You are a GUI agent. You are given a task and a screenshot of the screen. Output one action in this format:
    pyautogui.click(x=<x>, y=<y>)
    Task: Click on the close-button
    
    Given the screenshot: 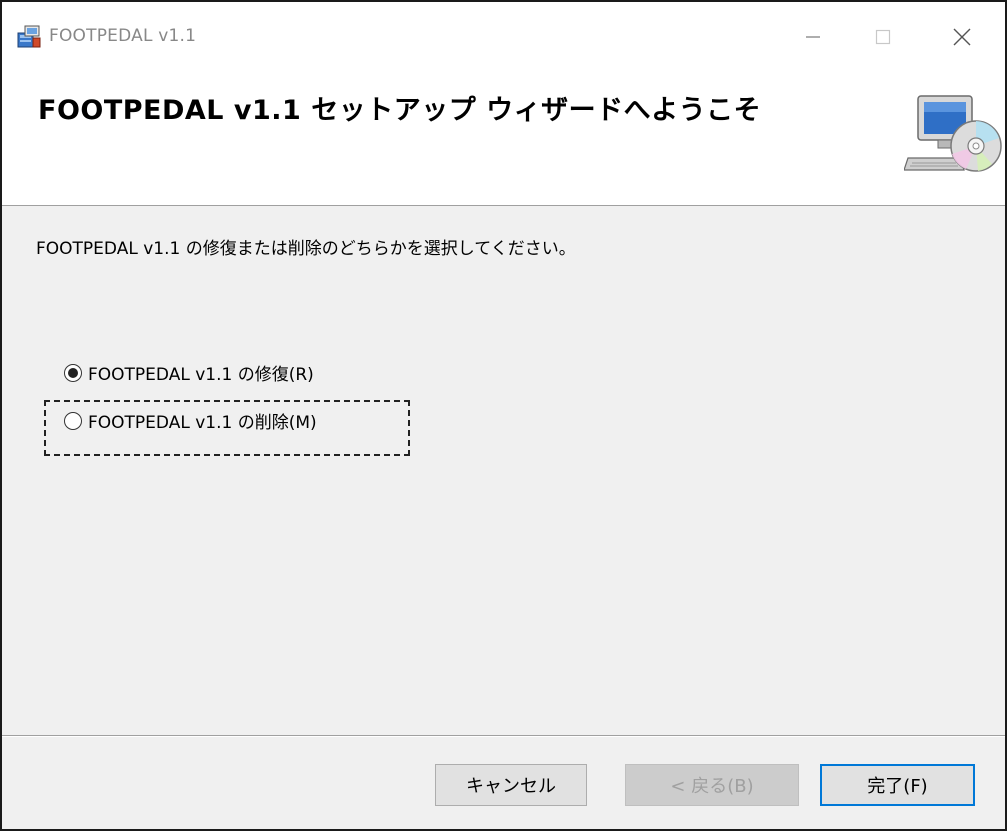 What is the action you would take?
    pyautogui.click(x=962, y=37)
    